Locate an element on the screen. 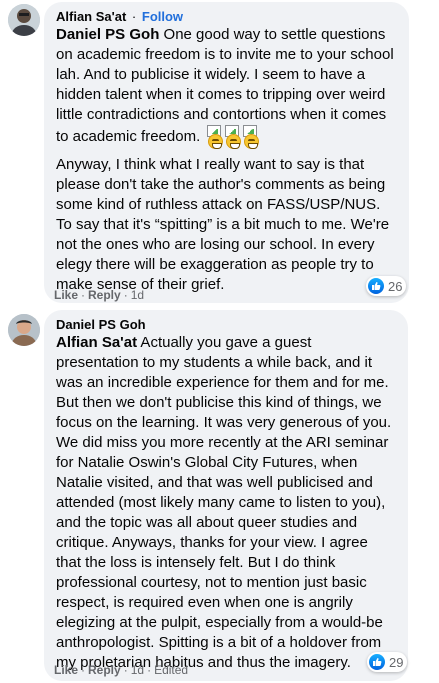 The width and height of the screenshot is (439, 683). reaction-count-number: 26 is located at coordinates (395, 286).